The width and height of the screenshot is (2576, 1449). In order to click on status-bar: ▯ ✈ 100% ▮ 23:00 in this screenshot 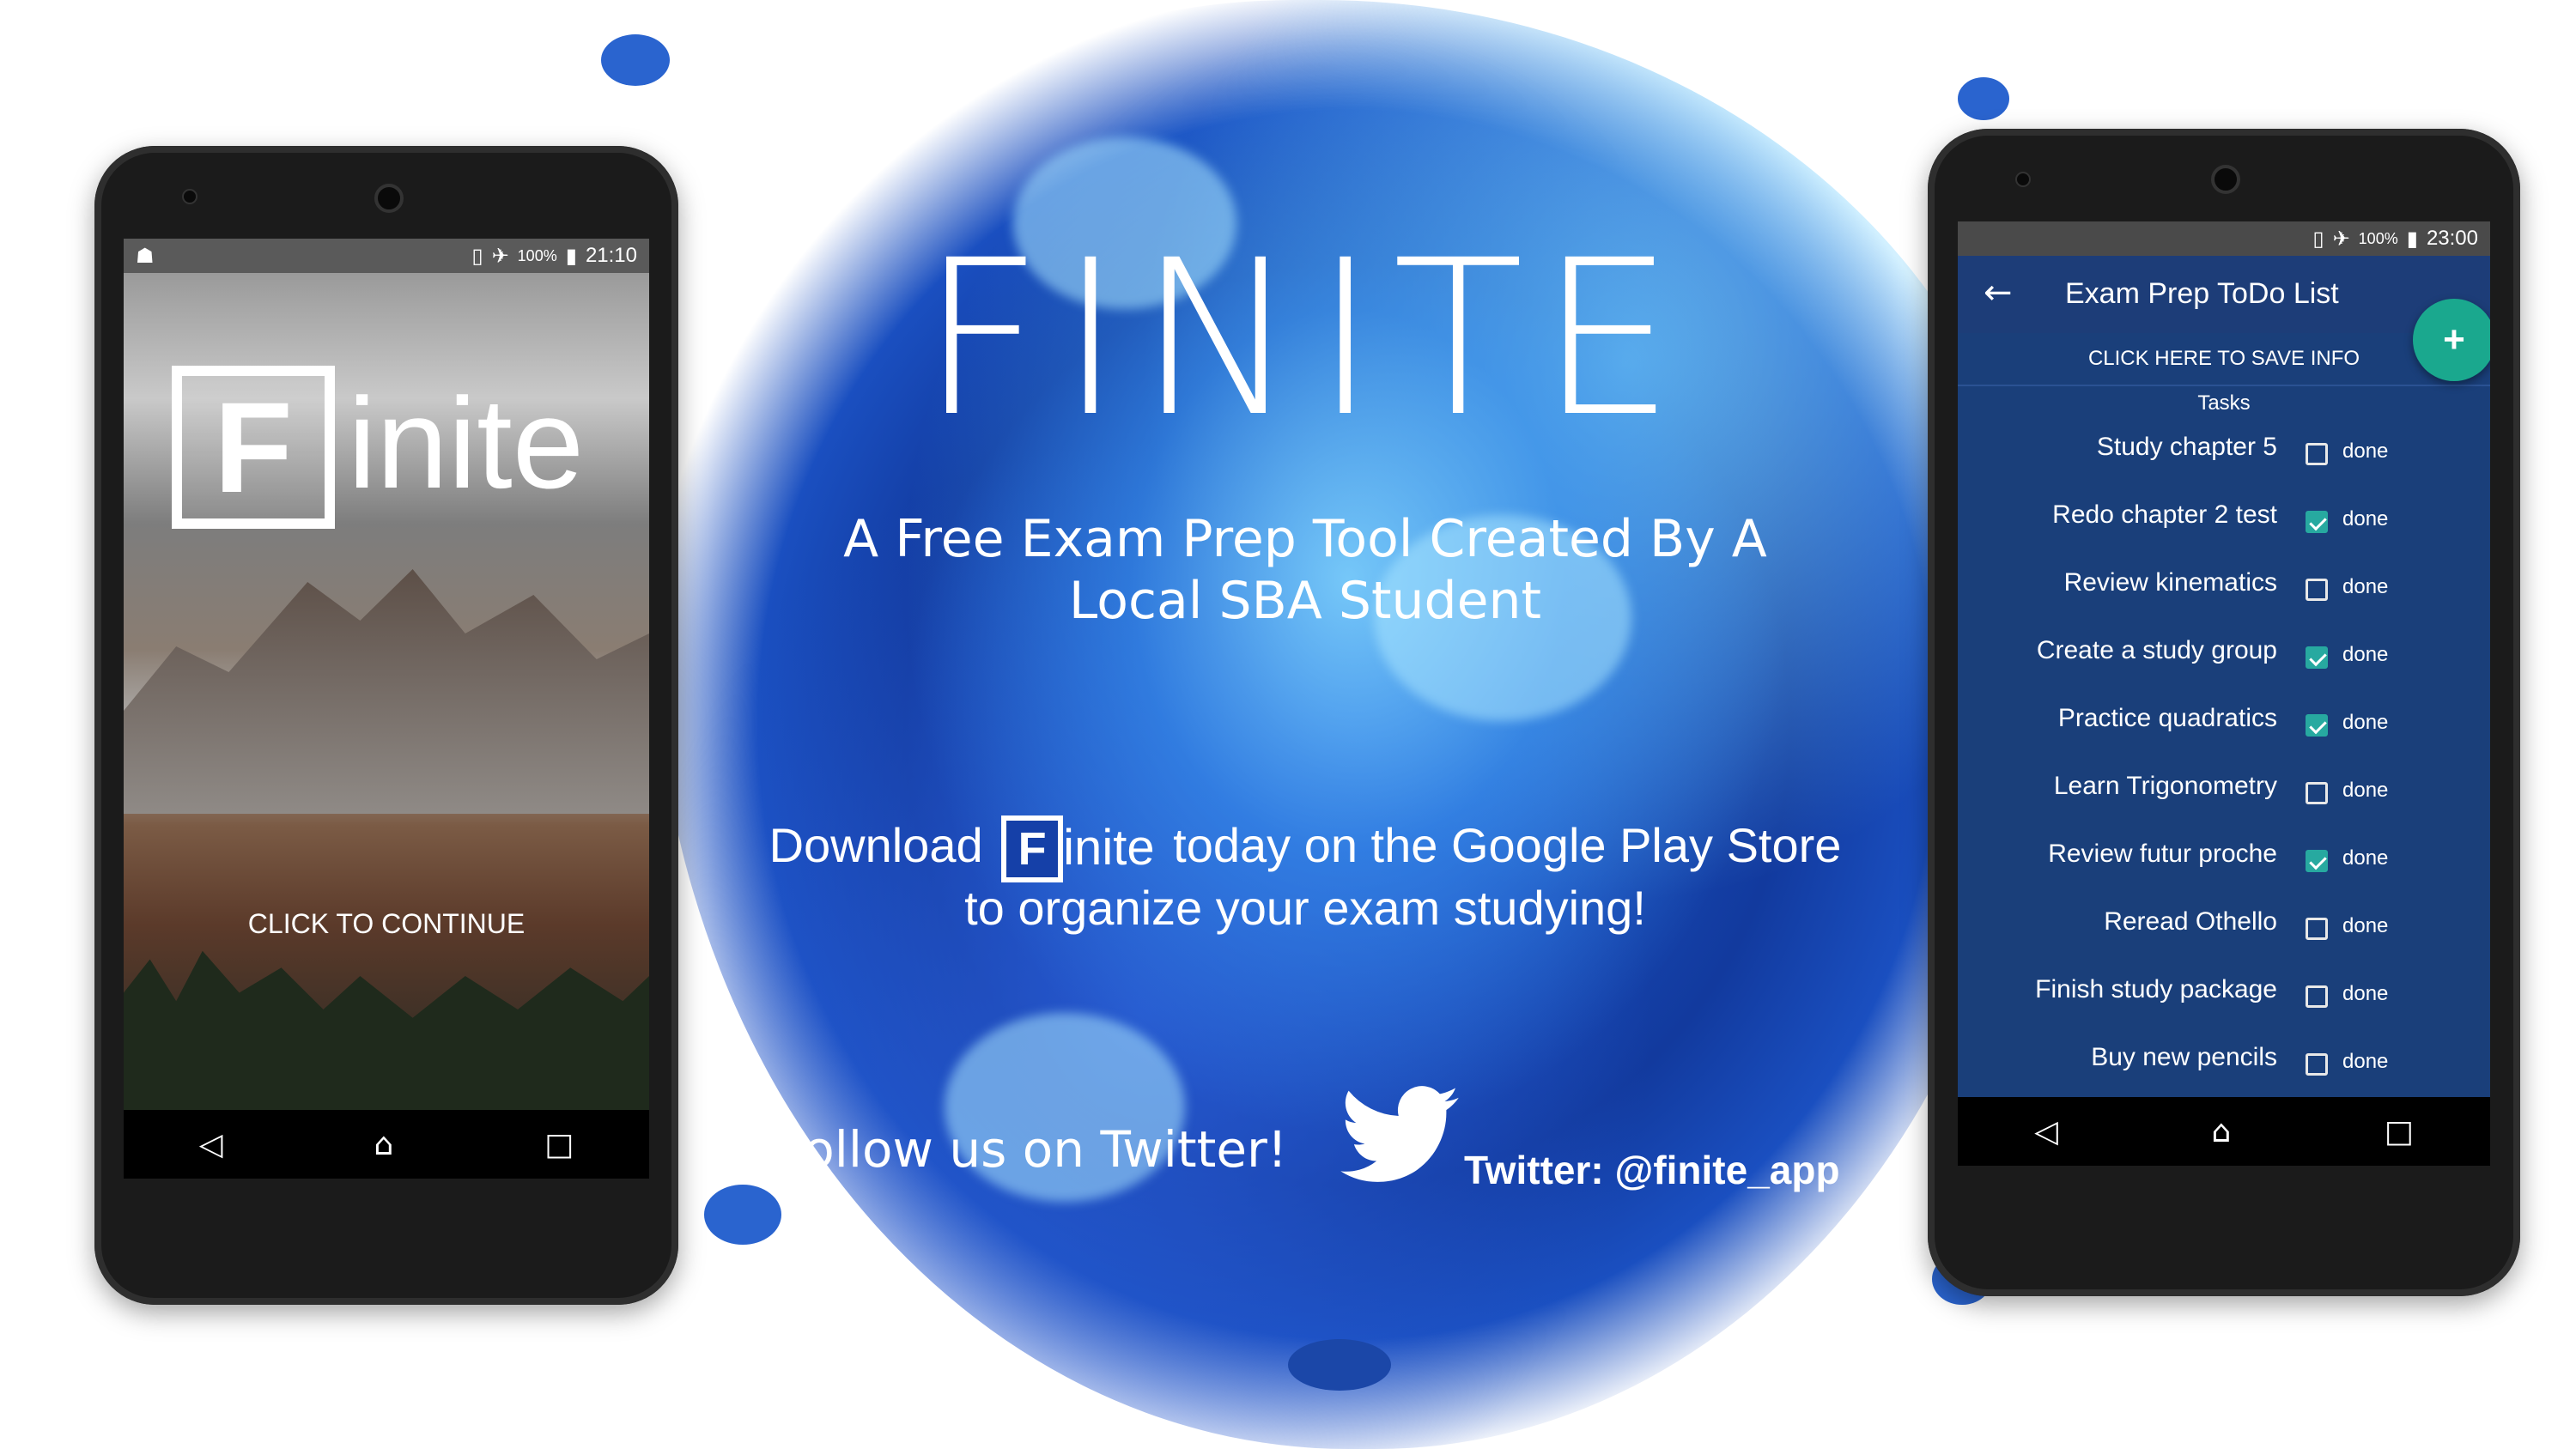, I will do `click(2224, 238)`.